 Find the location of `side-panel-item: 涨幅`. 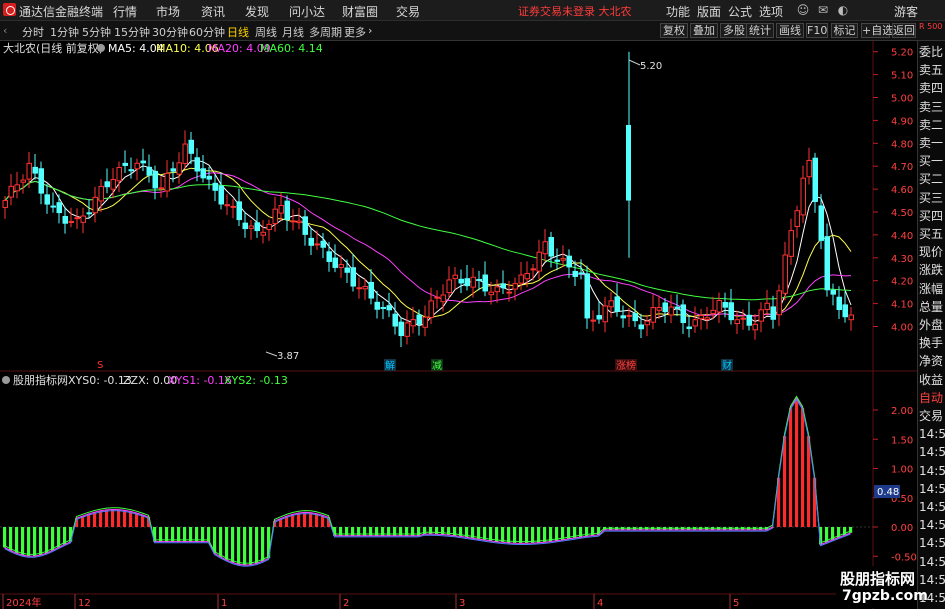

side-panel-item: 涨幅 is located at coordinates (932, 289).